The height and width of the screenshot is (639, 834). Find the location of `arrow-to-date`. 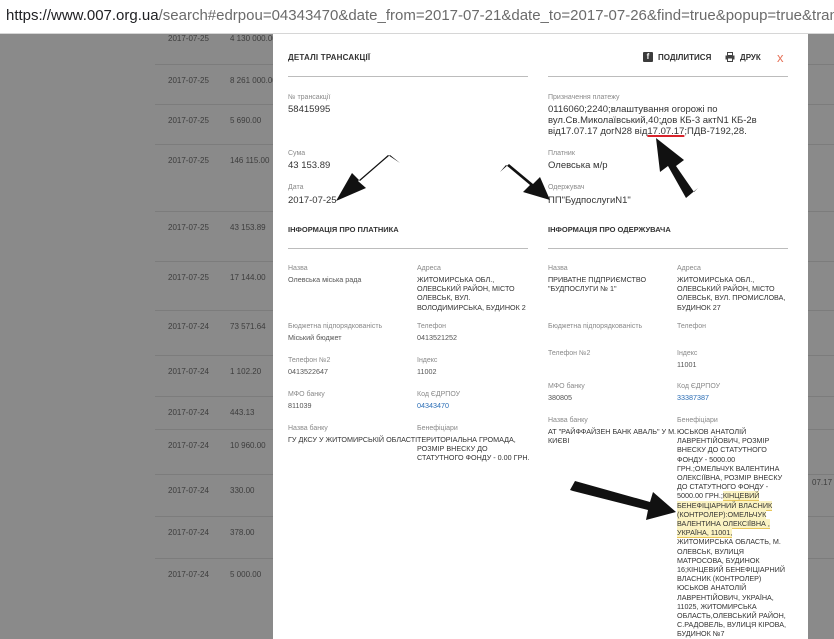

arrow-to-date is located at coordinates (368, 178).